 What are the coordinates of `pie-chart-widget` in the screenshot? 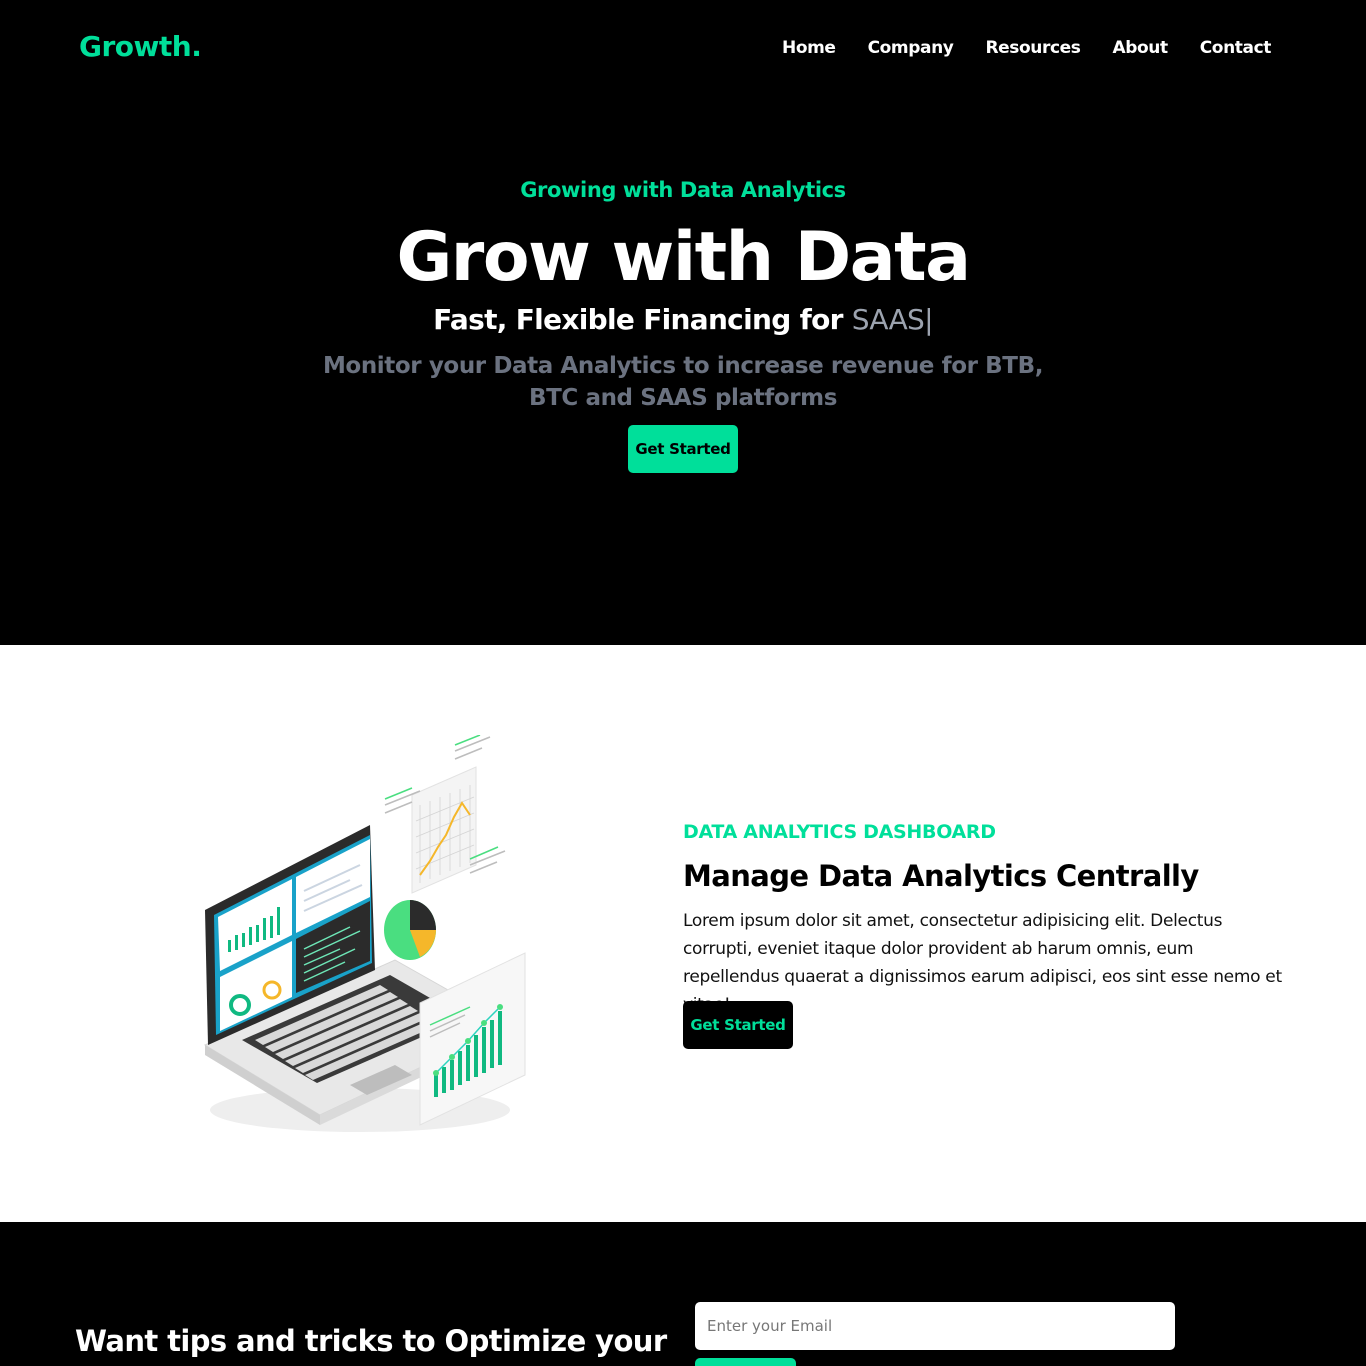 It's located at (410, 930).